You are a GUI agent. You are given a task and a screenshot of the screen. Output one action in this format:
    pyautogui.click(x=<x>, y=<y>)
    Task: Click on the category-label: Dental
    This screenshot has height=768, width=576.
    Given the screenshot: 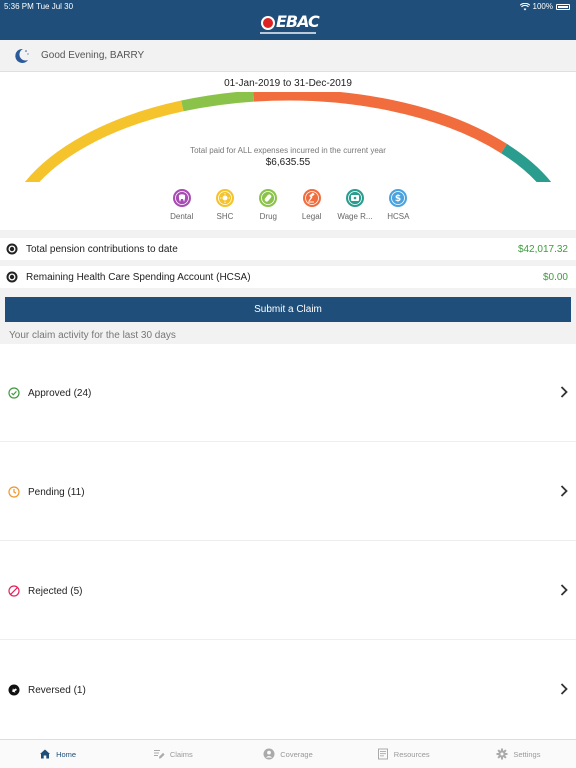 What is the action you would take?
    pyautogui.click(x=182, y=216)
    